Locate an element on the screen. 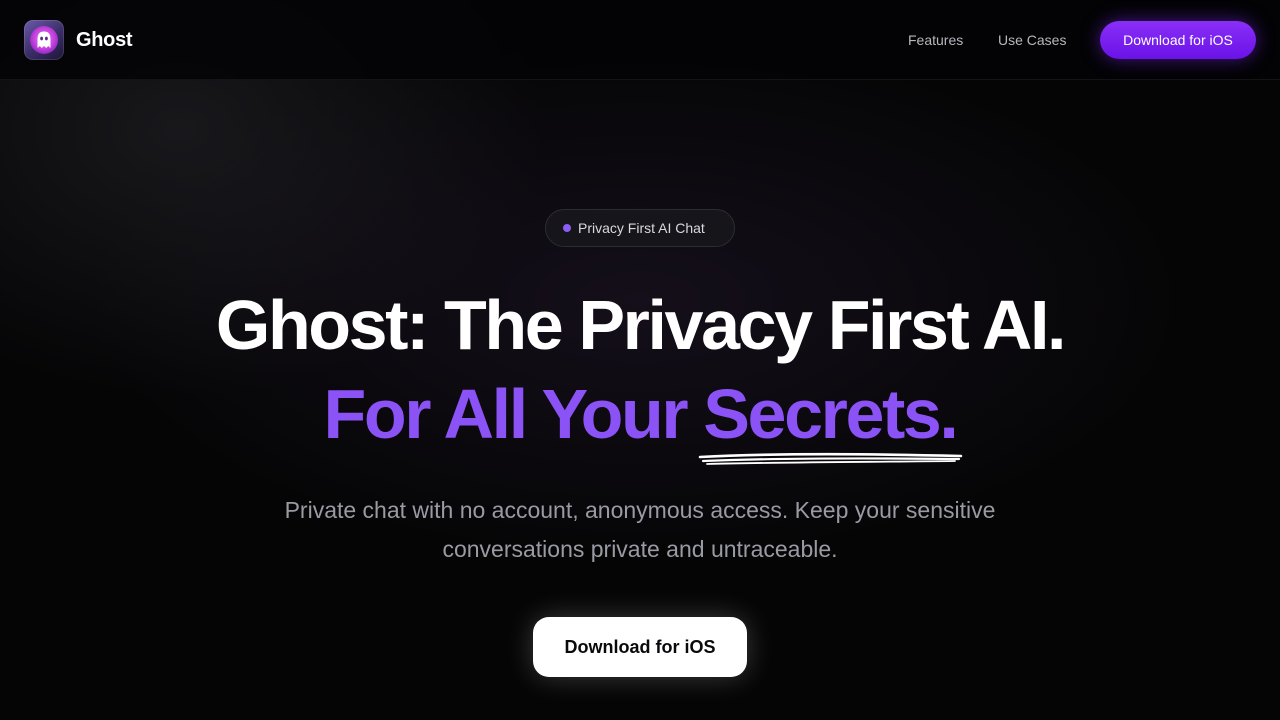 Image resolution: width=1280 pixels, height=720 pixels. headline-highlight-word: Secrets. is located at coordinates (831, 414).